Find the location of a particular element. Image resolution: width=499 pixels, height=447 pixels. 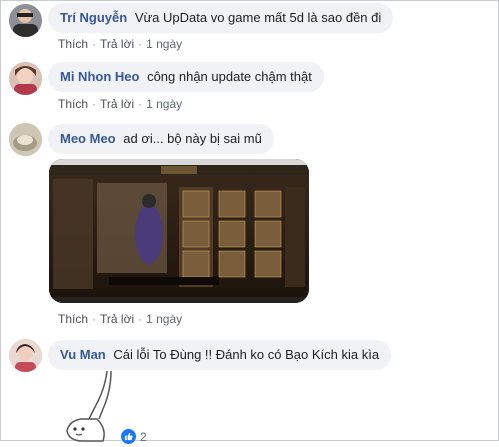

comment-text: ad ơi... bộ này bị sai mũ is located at coordinates (192, 138).